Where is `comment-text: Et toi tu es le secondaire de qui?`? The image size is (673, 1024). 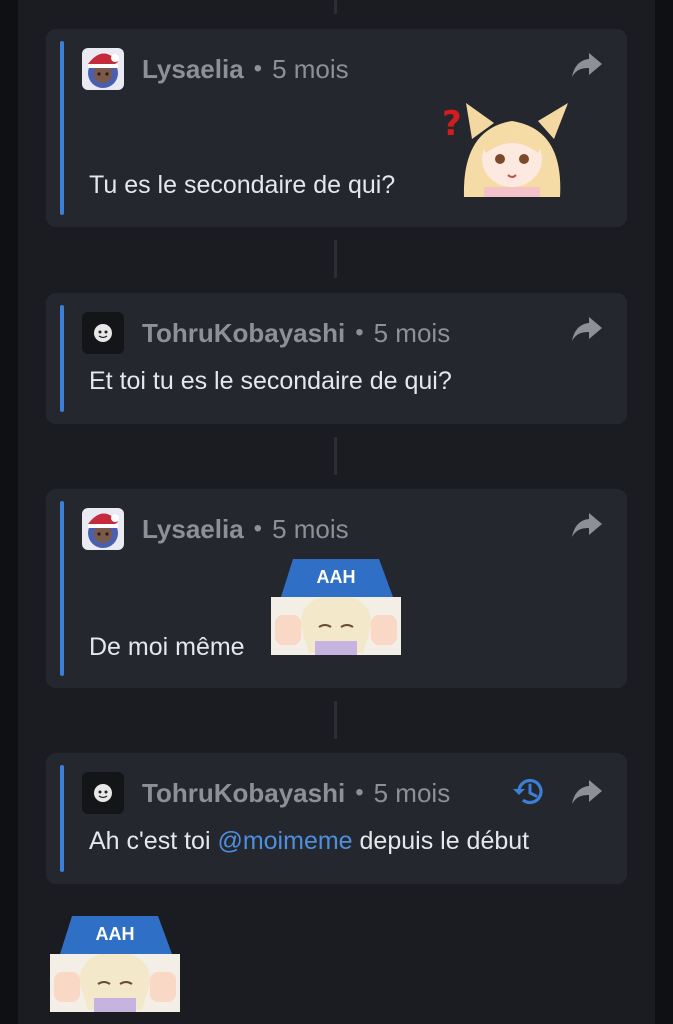 comment-text: Et toi tu es le secondaire de qui? is located at coordinates (270, 381).